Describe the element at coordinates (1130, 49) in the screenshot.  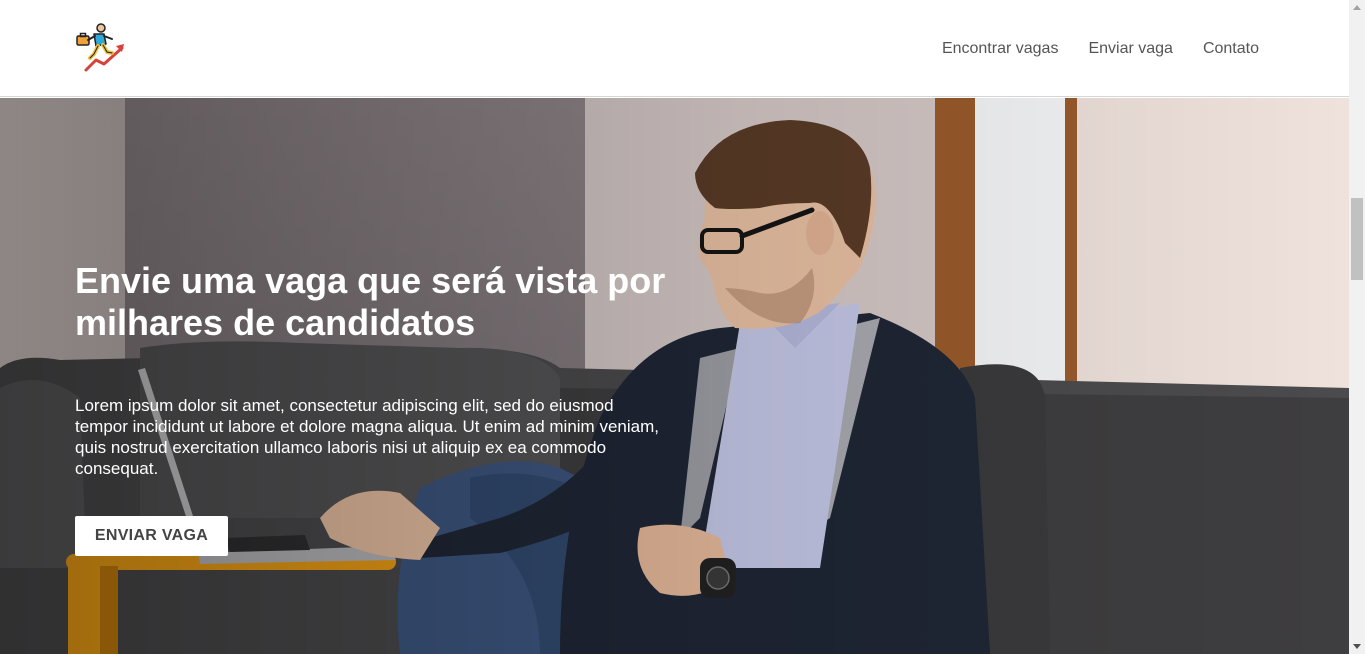
I see `nav-link-enviar-vaga: Enviar vaga` at that location.